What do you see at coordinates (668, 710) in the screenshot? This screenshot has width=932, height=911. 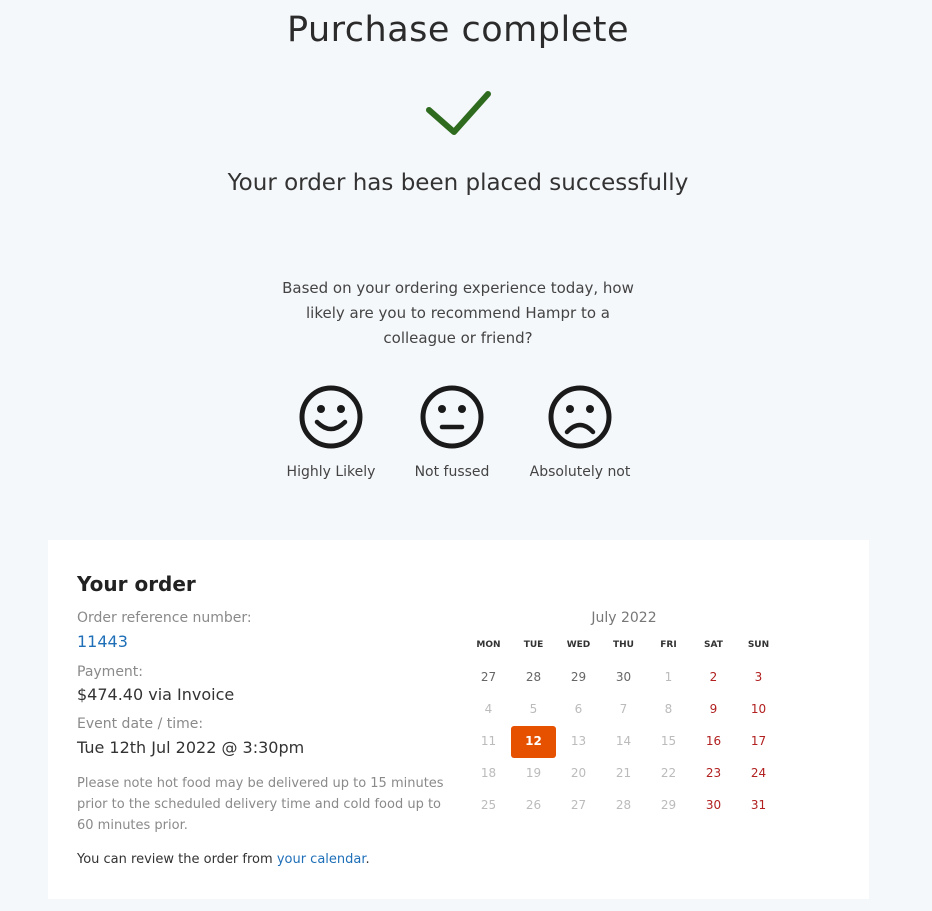 I see `calendar-day: 8` at bounding box center [668, 710].